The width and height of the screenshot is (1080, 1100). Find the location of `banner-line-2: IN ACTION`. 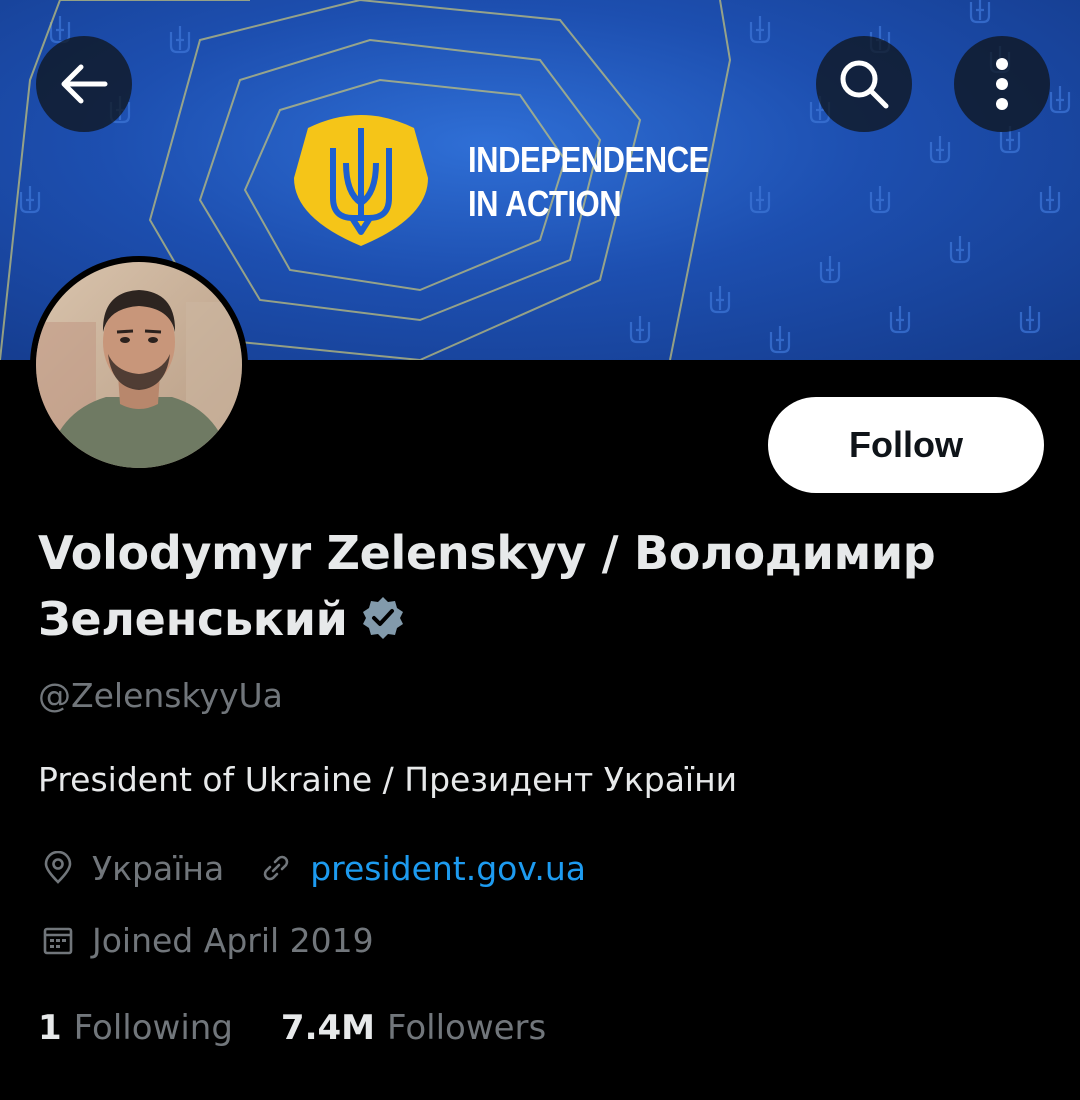

banner-line-2: IN ACTION is located at coordinates (545, 203).